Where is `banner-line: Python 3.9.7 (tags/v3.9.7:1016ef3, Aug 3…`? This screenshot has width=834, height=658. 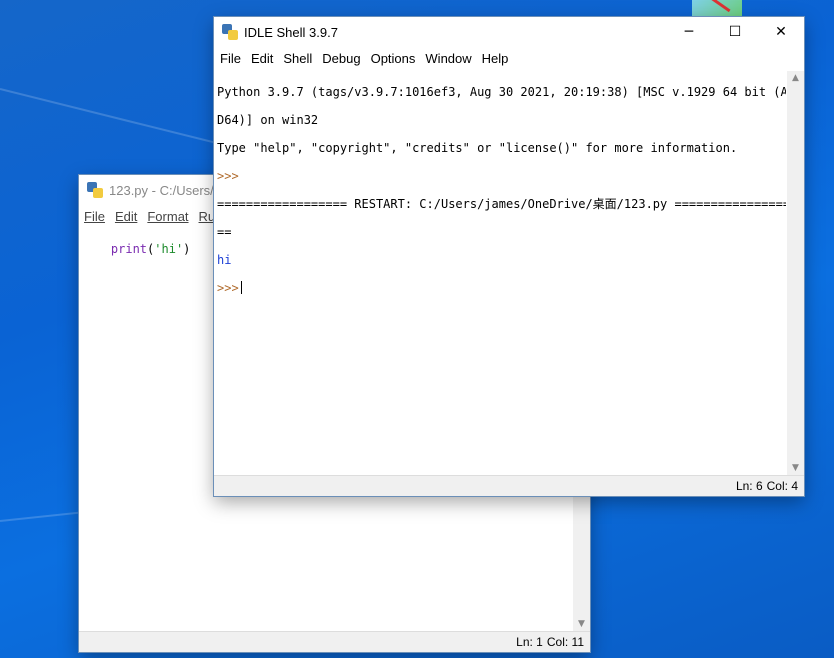
banner-line: Python 3.9.7 (tags/v3.9.7:1016ef3, Aug 3… is located at coordinates (501, 92).